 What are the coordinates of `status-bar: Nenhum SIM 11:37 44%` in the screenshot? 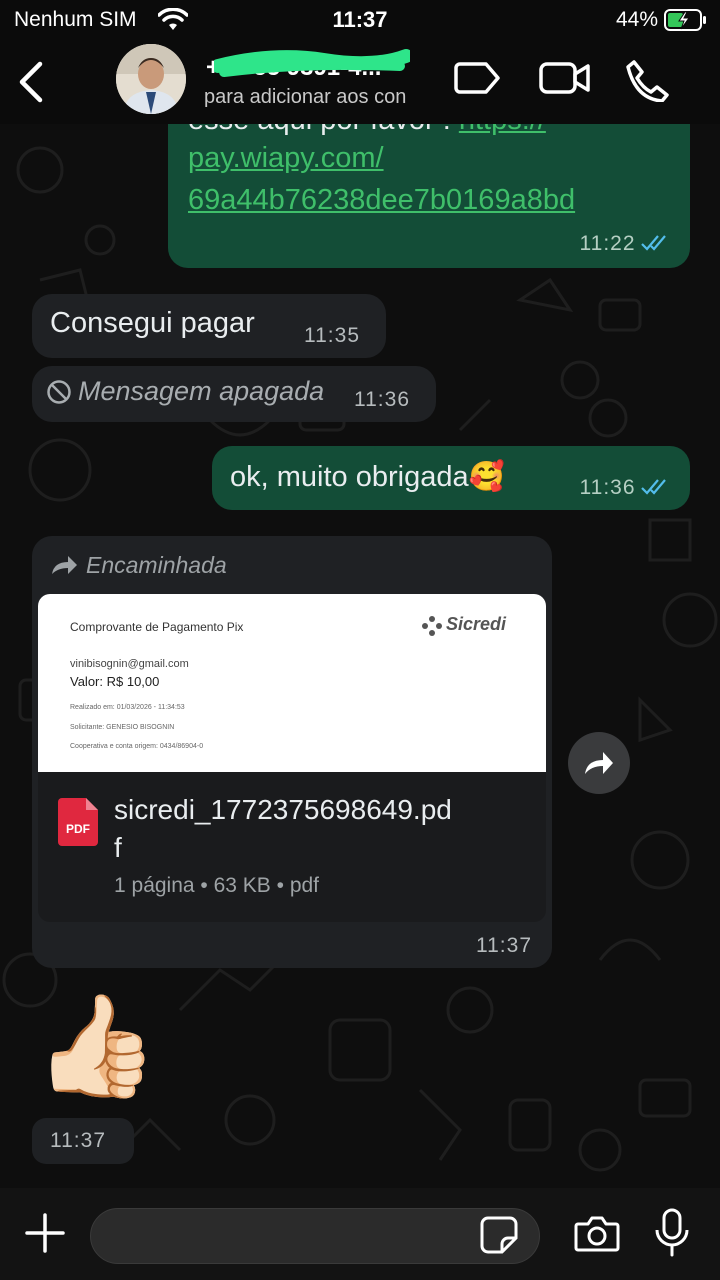 It's located at (360, 20).